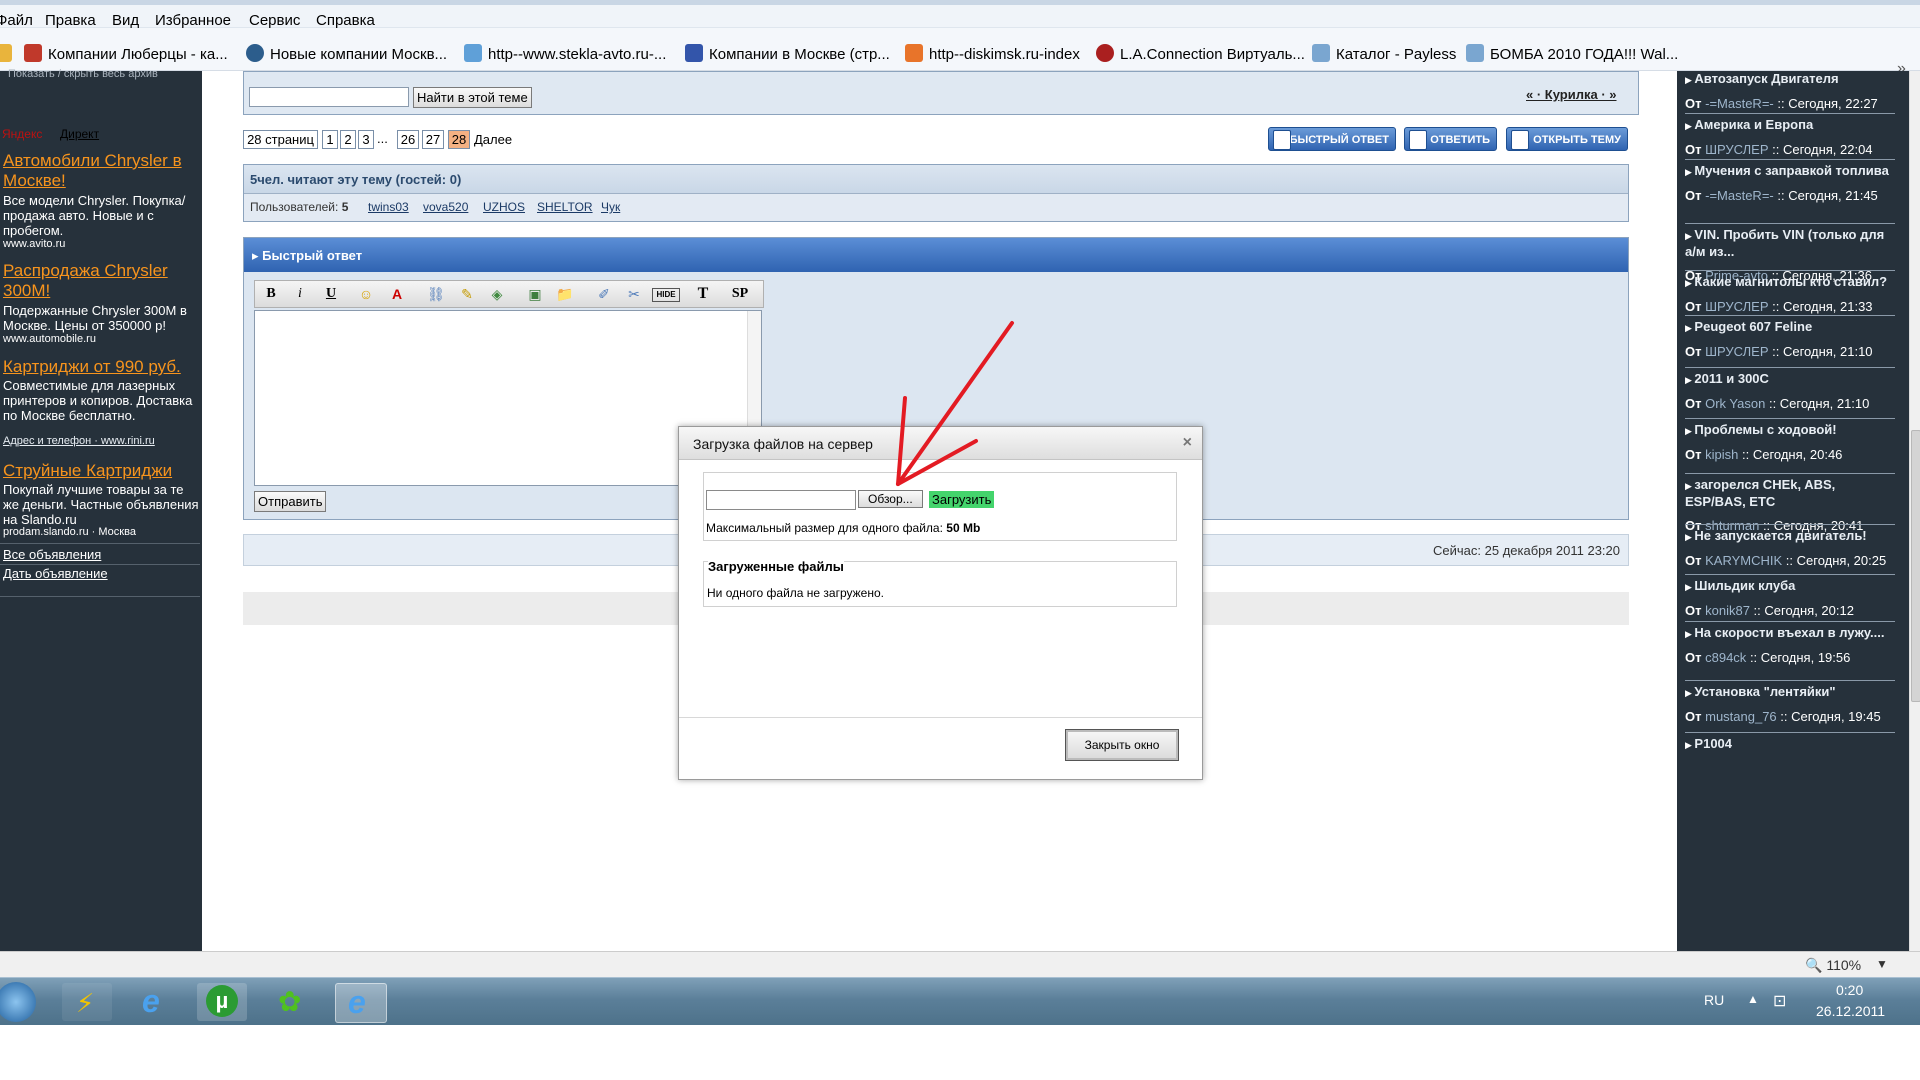  What do you see at coordinates (1744, 585) in the screenshot?
I see `recent-topic-title: Шильдик клуба` at bounding box center [1744, 585].